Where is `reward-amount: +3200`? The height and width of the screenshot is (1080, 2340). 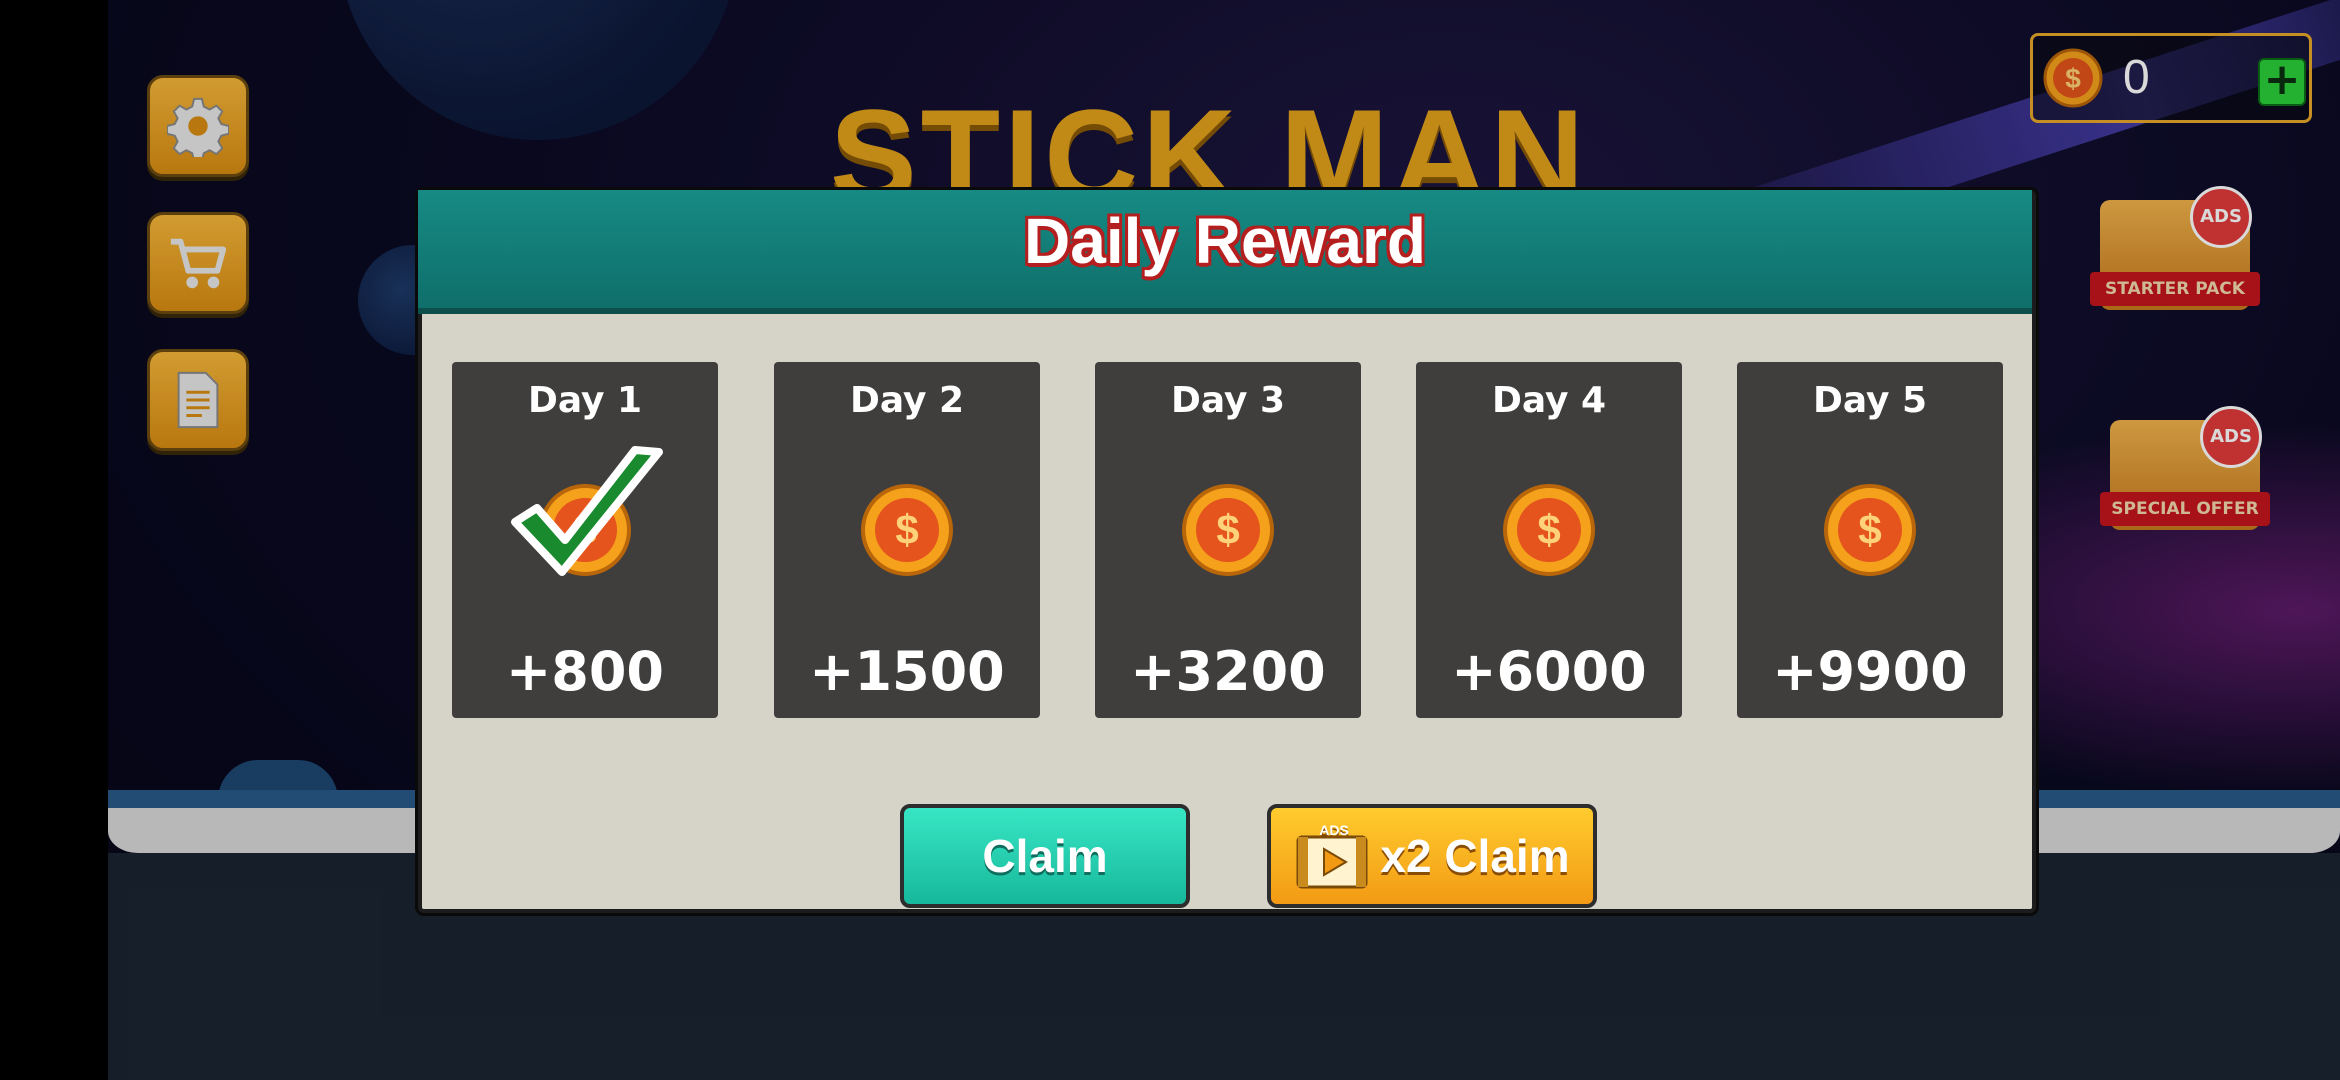
reward-amount: +3200 is located at coordinates (1228, 671).